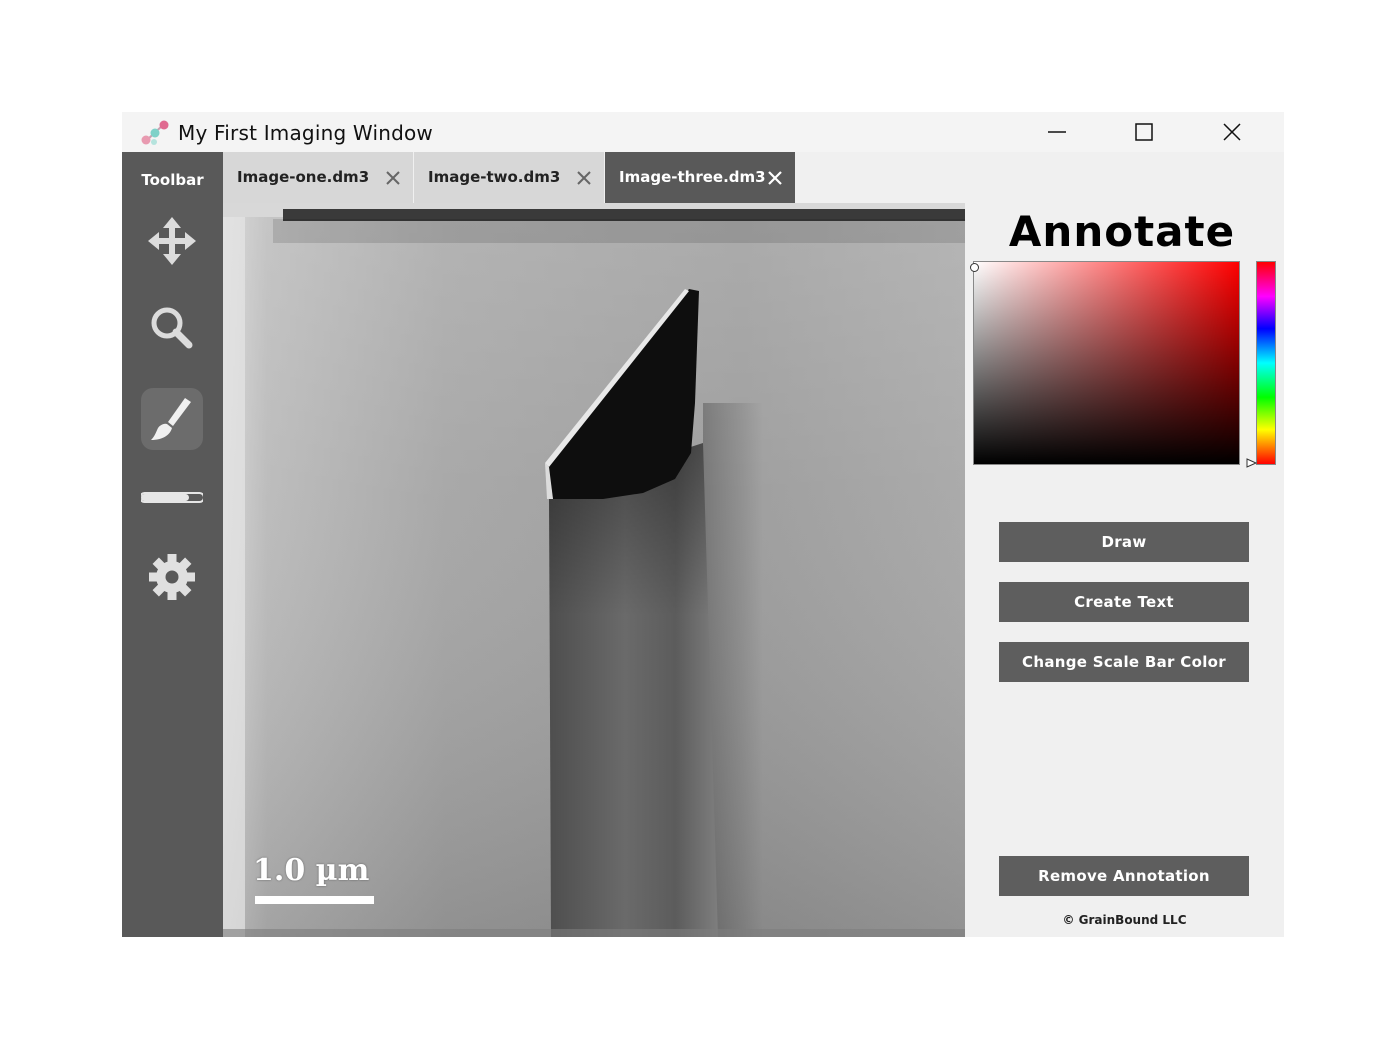  I want to click on tab-image-three: Image-three.dm3, so click(700, 177).